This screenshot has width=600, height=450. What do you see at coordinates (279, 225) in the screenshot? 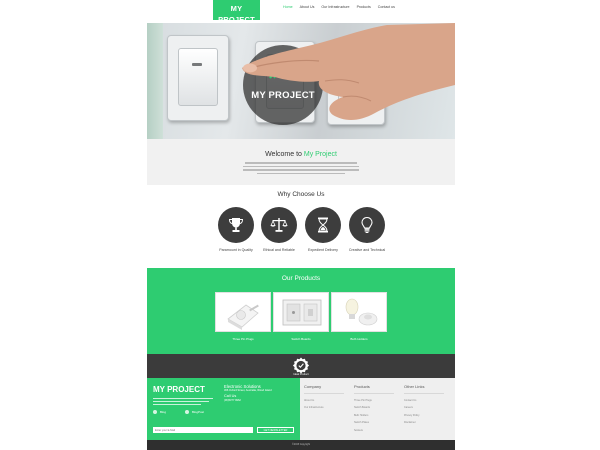
I see `balance-scale-icon` at bounding box center [279, 225].